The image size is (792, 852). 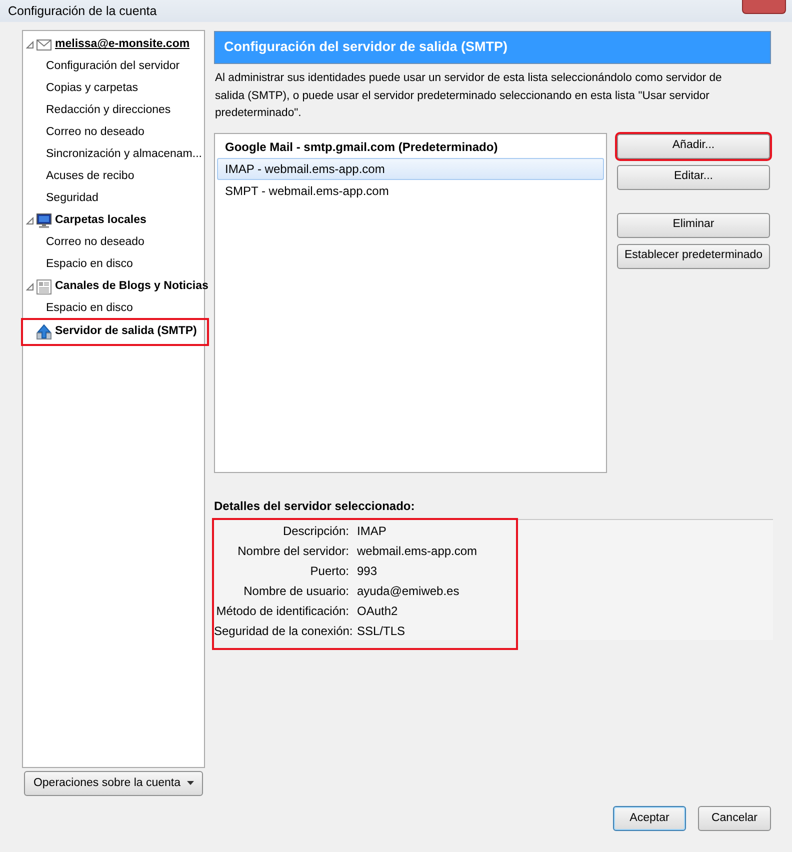 What do you see at coordinates (371, 531) in the screenshot?
I see `field-value: IMAP` at bounding box center [371, 531].